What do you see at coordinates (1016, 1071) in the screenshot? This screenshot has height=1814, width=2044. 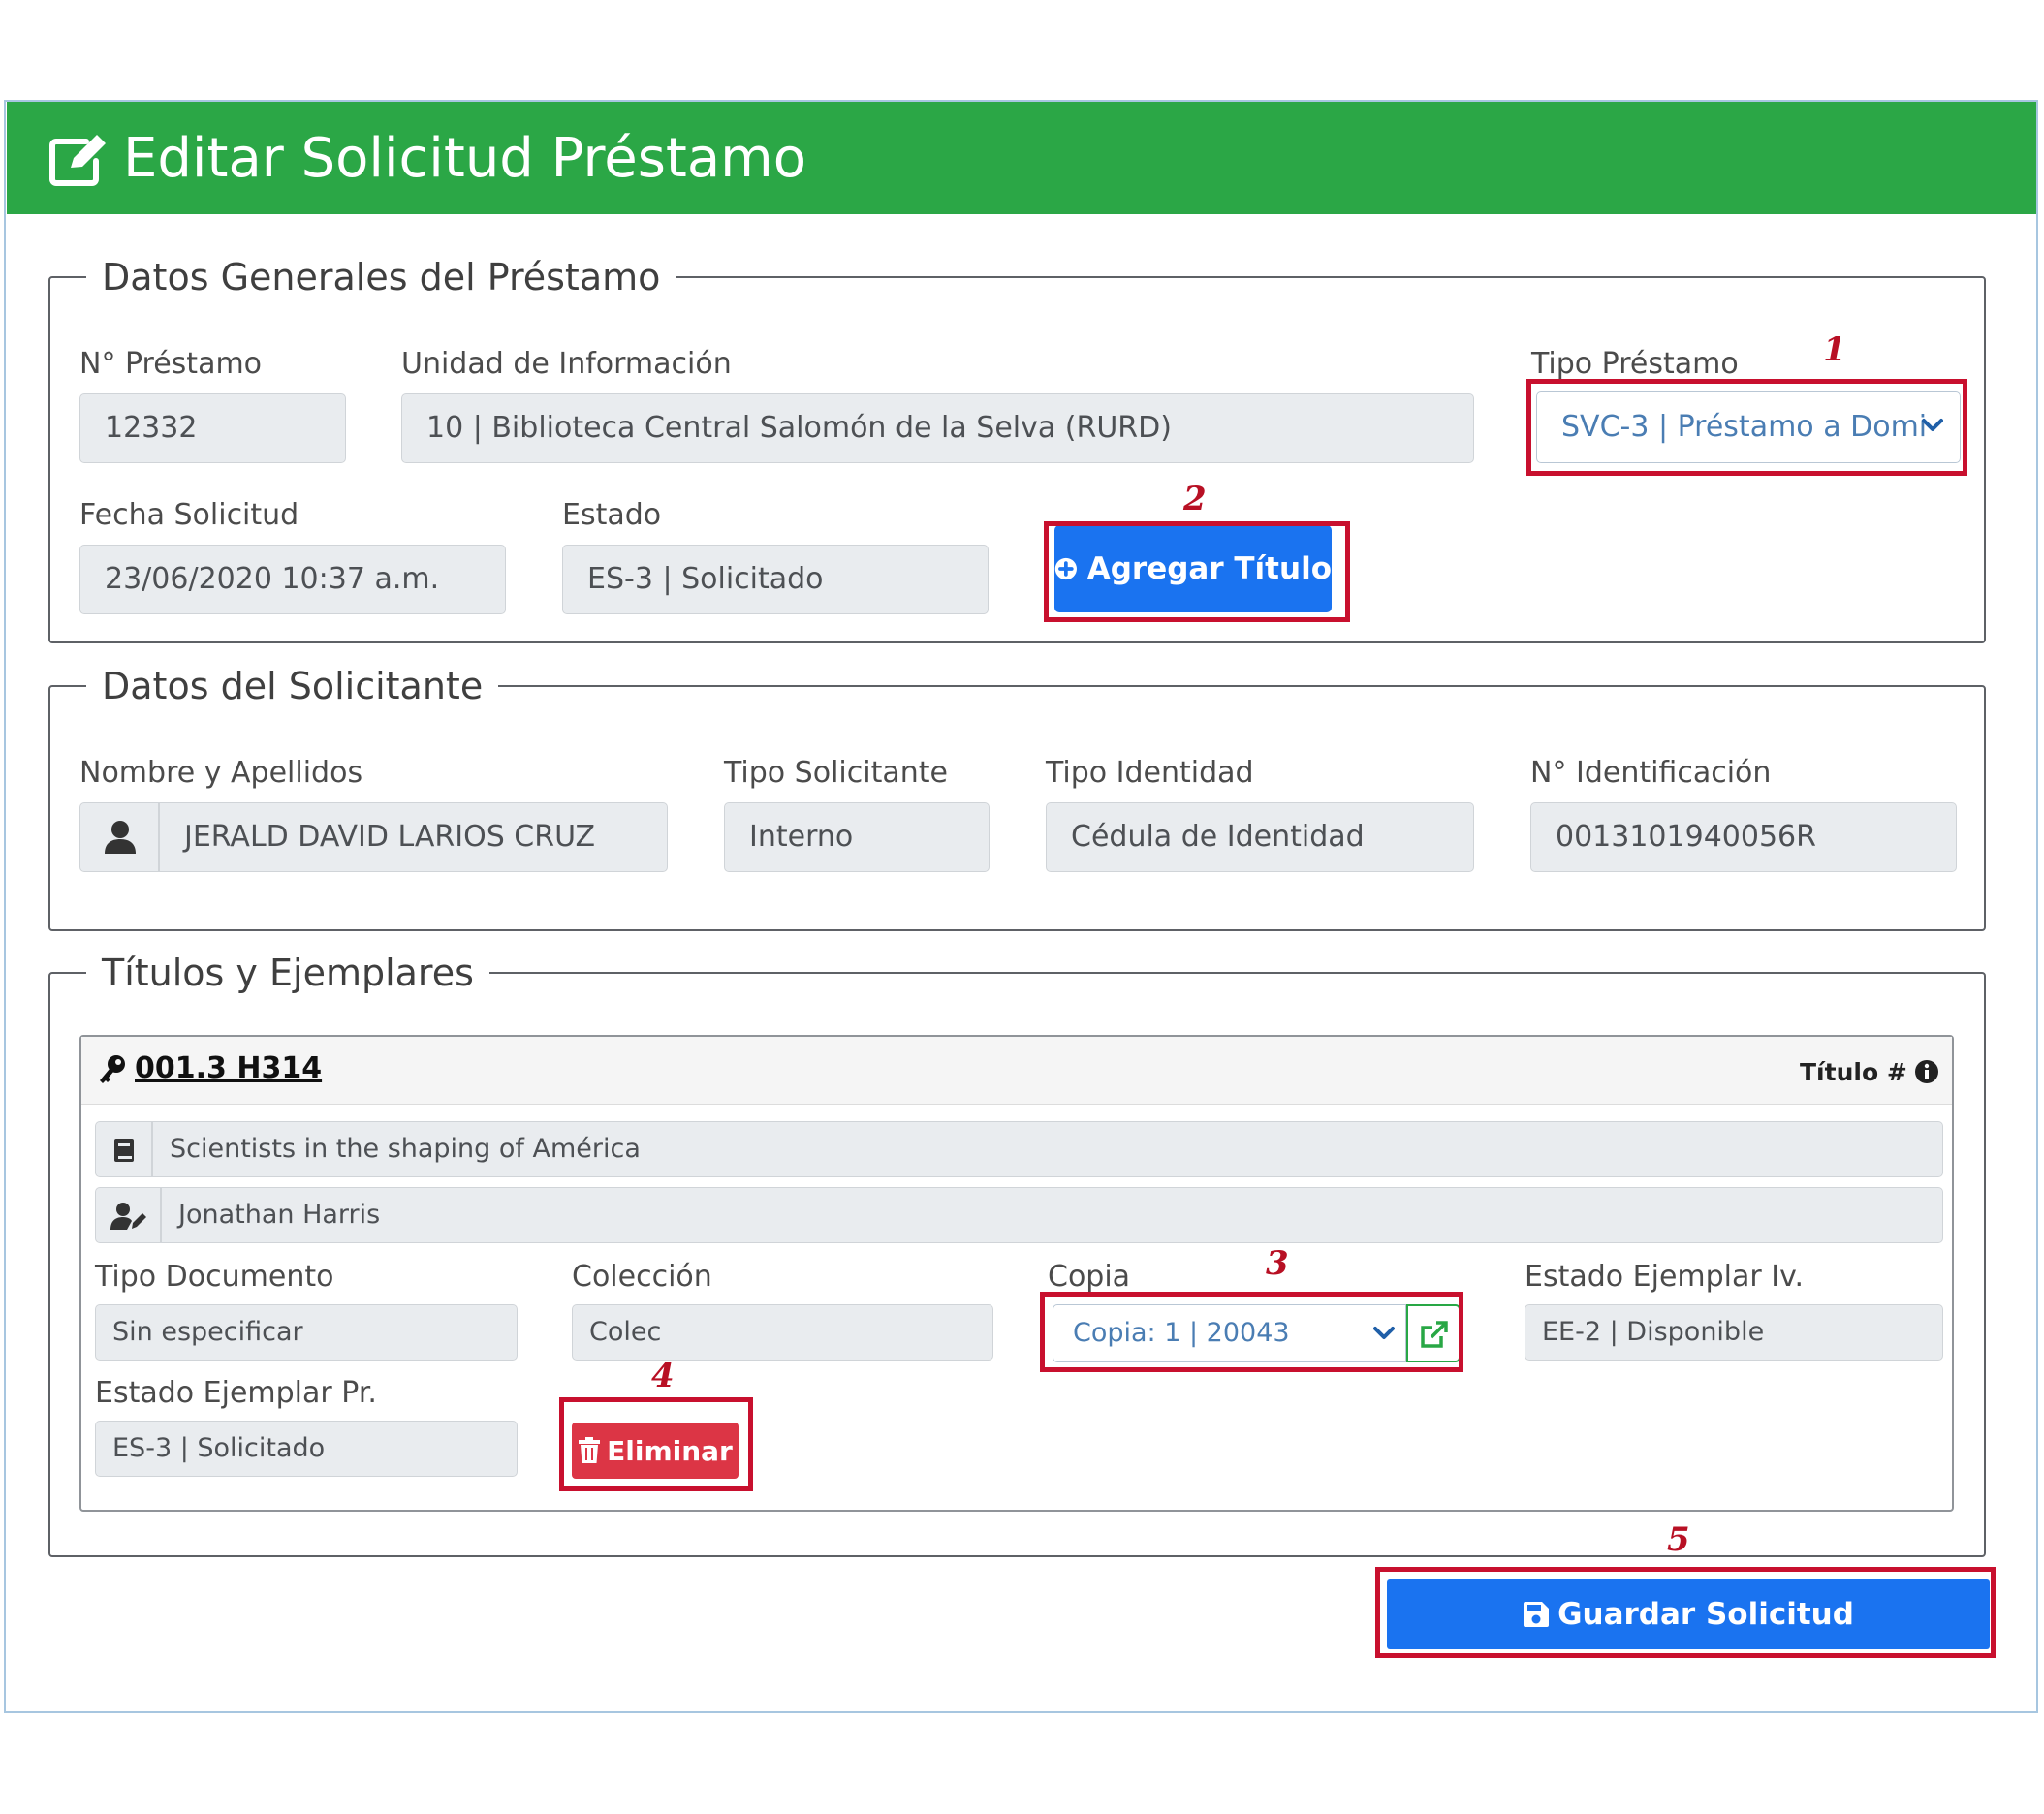 I see `title-card-header` at bounding box center [1016, 1071].